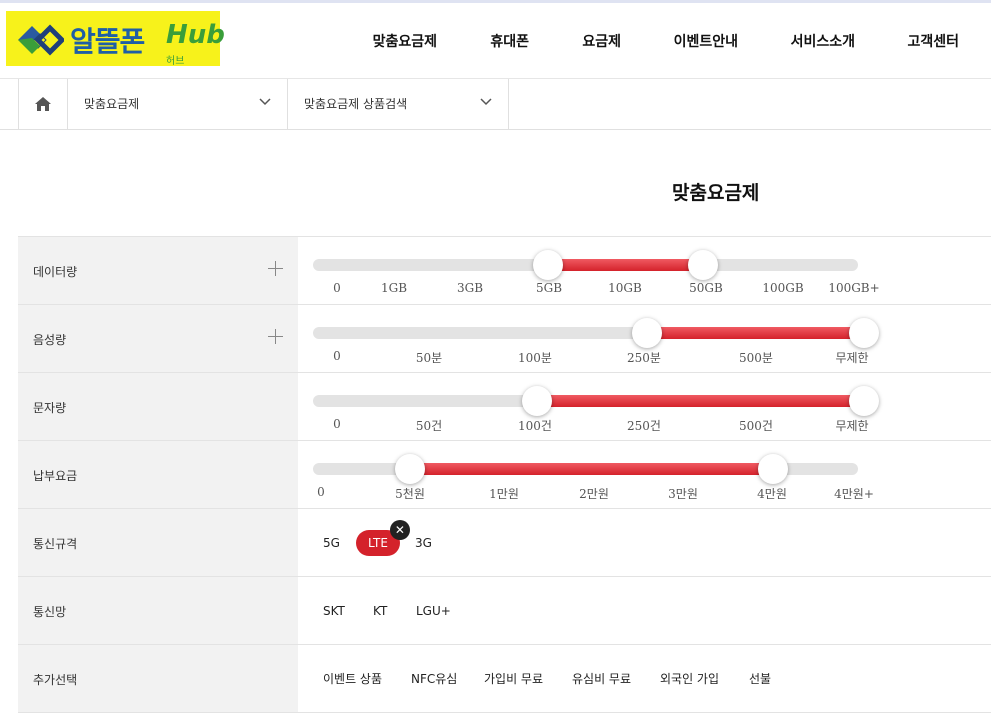 The image size is (991, 713). Describe the element at coordinates (55, 272) in the screenshot. I see `filter-label-data: 데이터량` at that location.